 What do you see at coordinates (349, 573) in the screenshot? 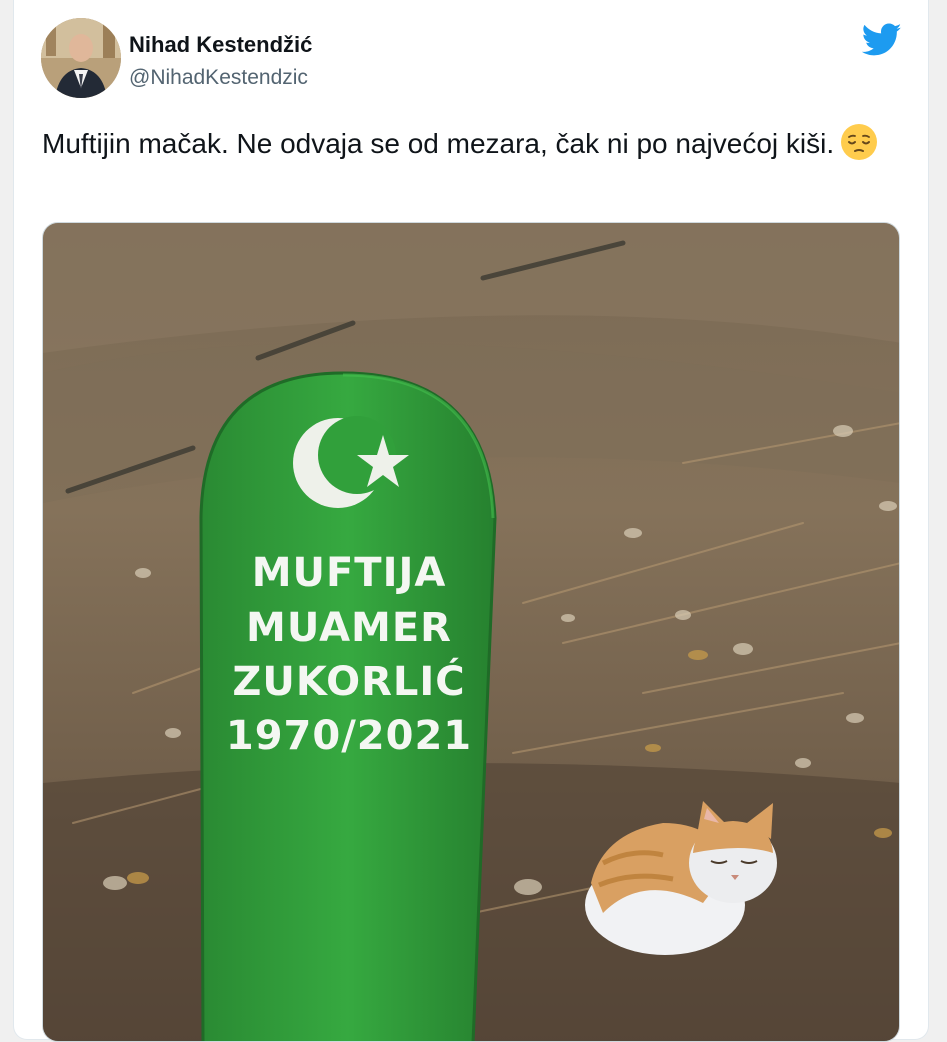
I see `gravestone-line-1: MUFTIJA` at bounding box center [349, 573].